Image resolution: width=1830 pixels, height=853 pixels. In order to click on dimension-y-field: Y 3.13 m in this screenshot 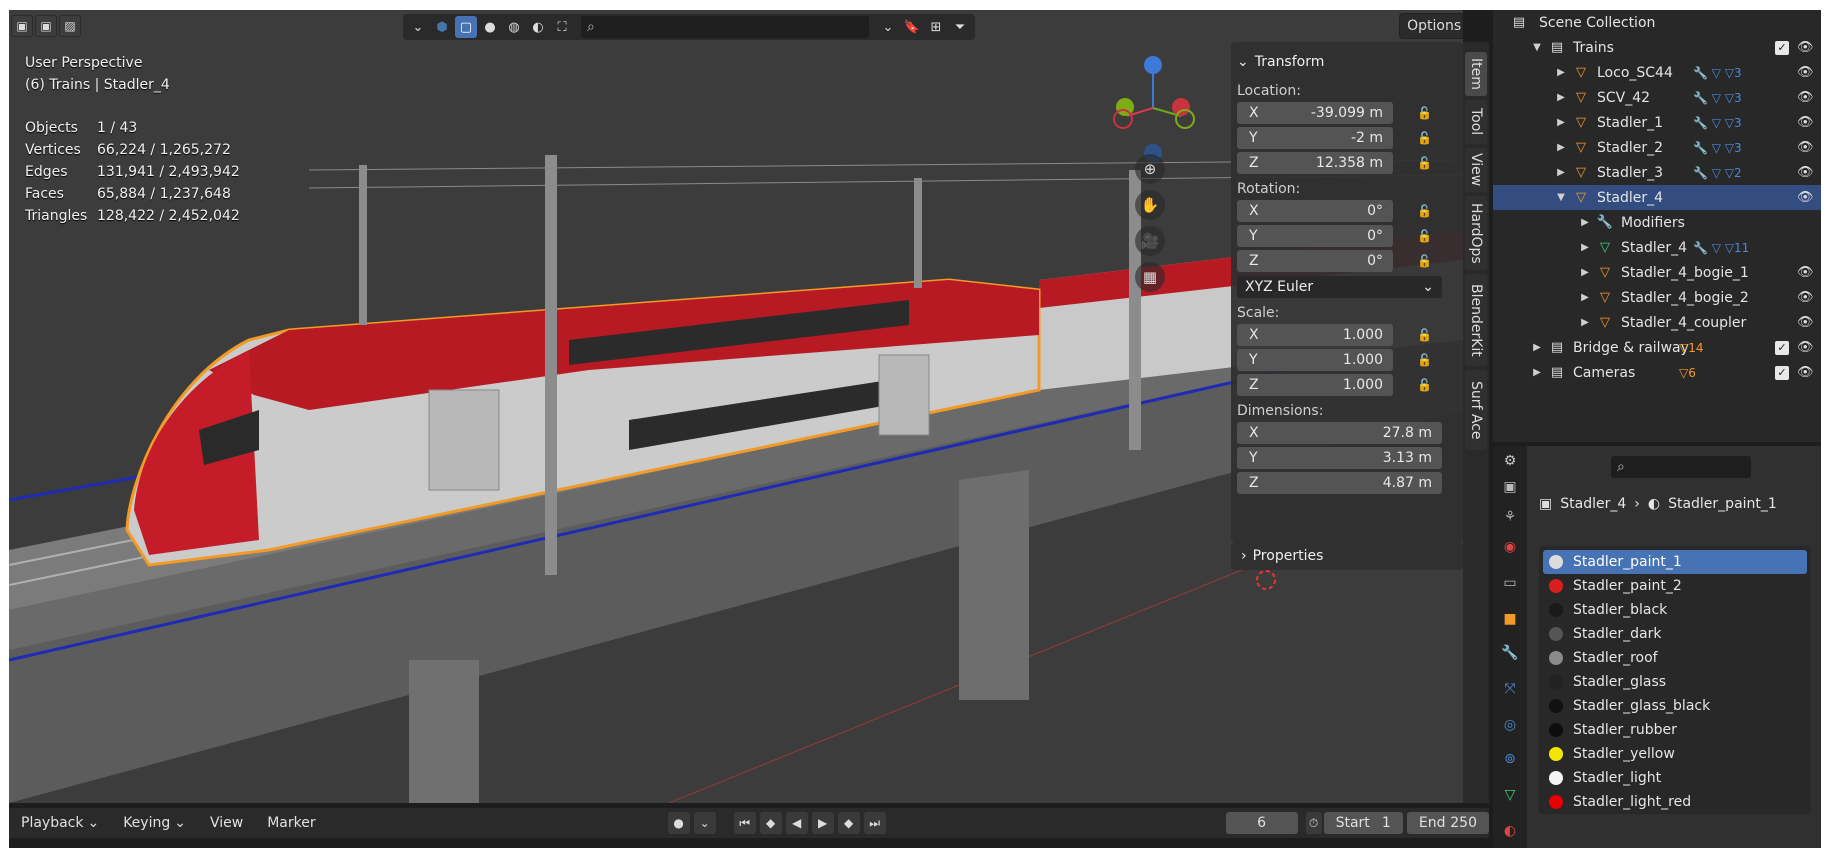, I will do `click(1347, 458)`.